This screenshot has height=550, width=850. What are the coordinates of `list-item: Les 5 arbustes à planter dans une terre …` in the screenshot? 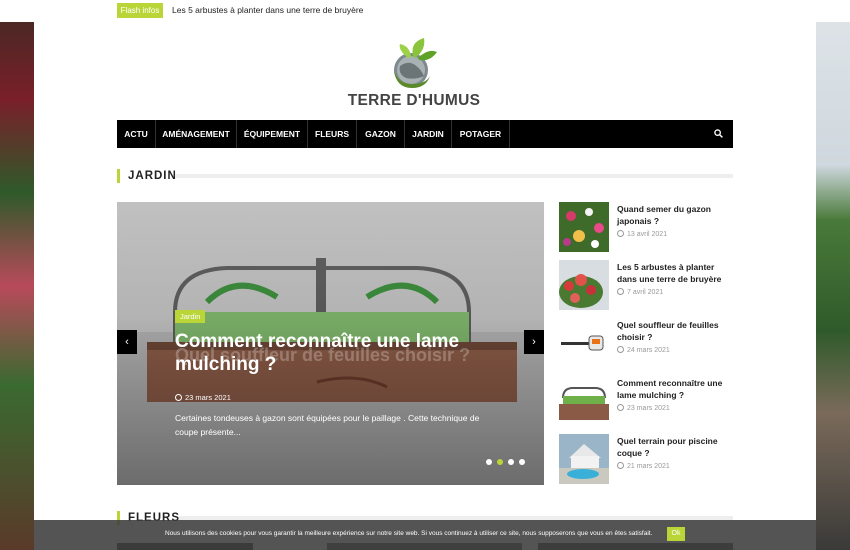 It's located at (646, 286).